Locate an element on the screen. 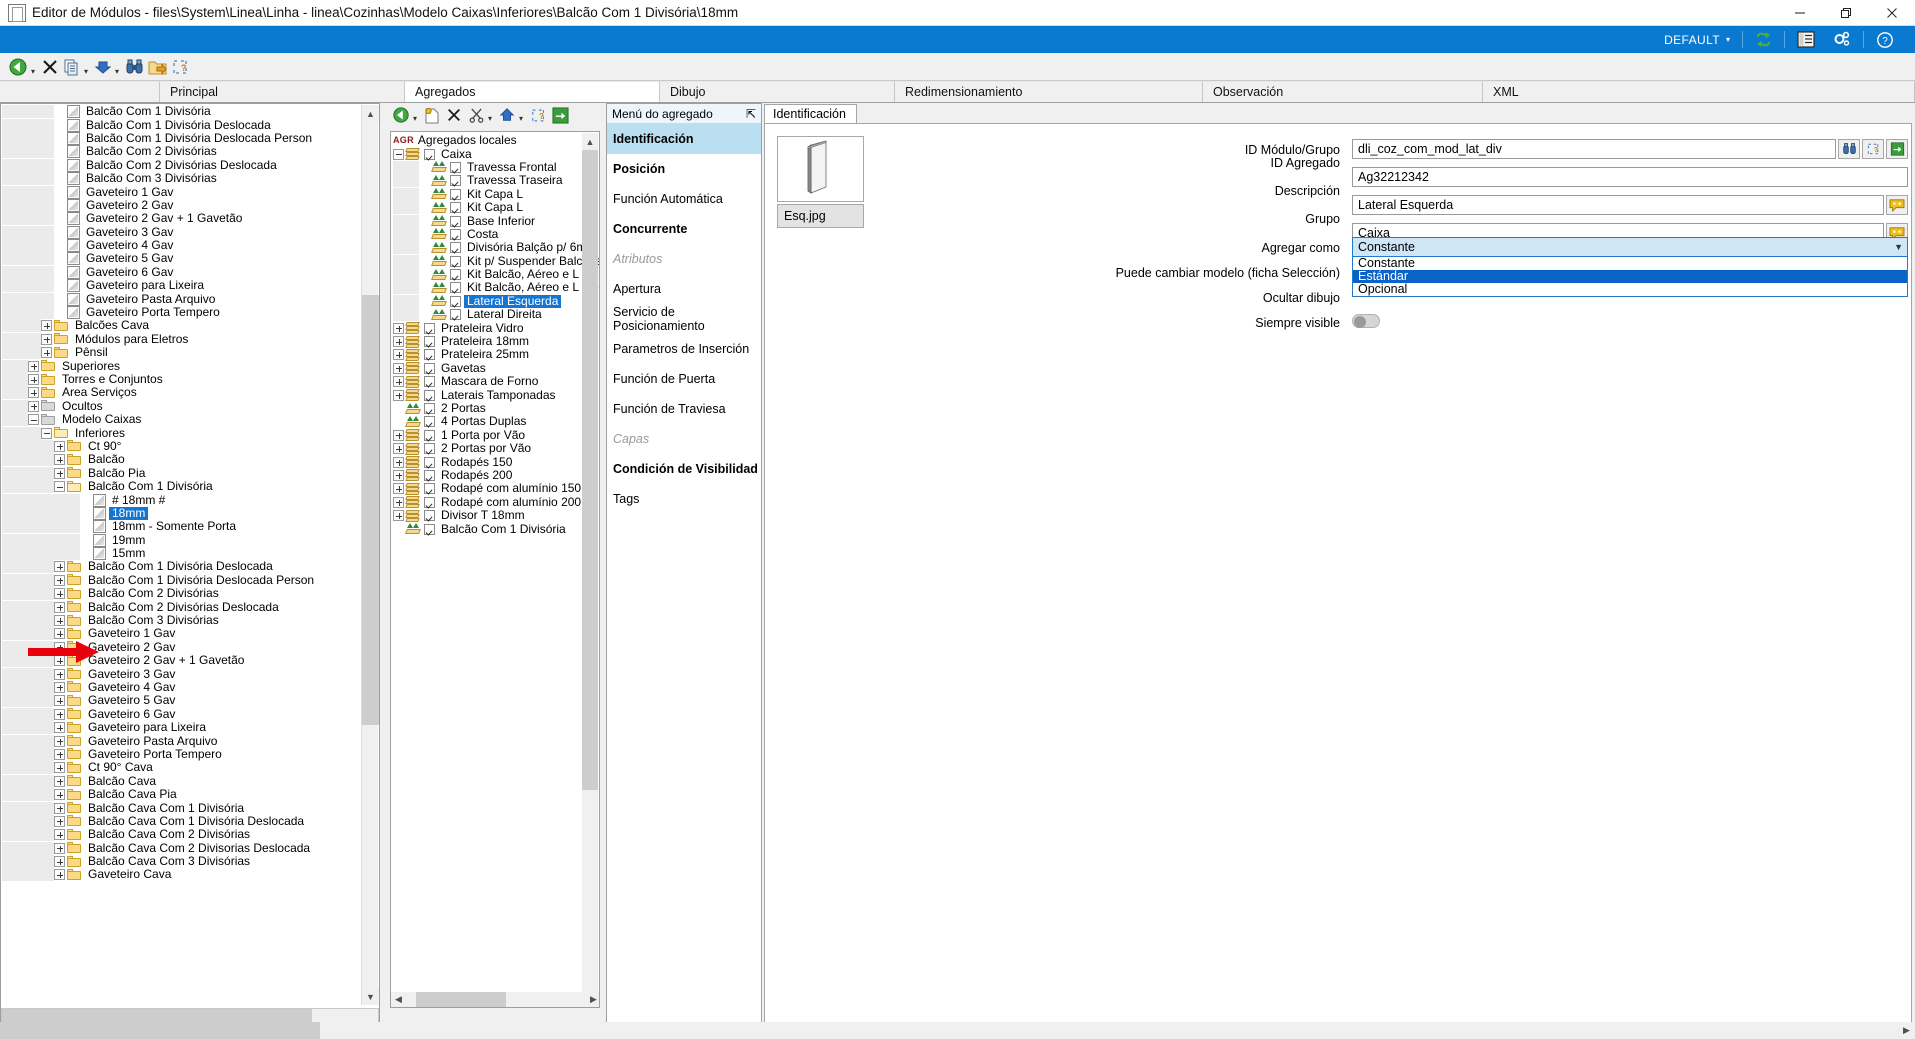  query-help-button: ? is located at coordinates (1873, 149).